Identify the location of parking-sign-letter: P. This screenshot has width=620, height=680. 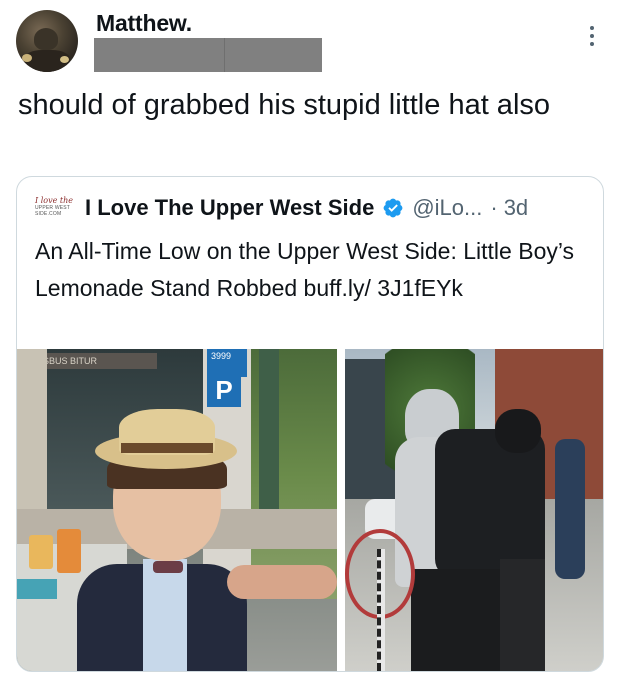
(224, 390).